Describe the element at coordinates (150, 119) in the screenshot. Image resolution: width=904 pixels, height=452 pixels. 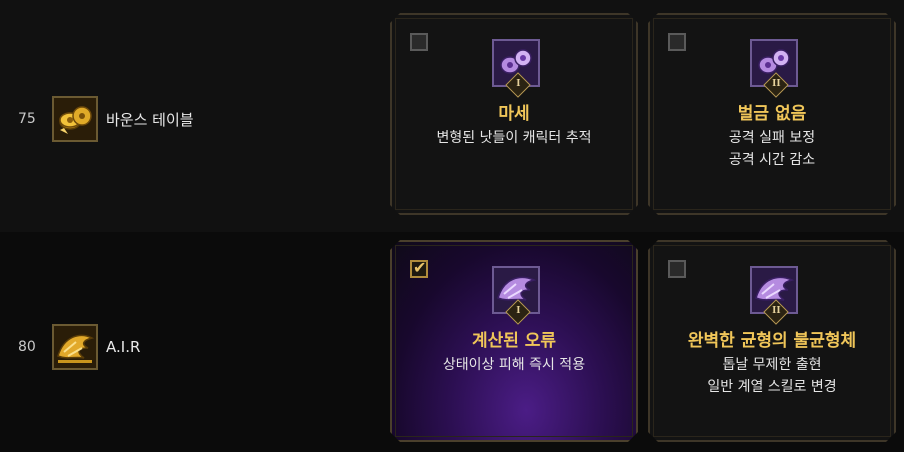
I see `skill-name: 바운스 테이블` at that location.